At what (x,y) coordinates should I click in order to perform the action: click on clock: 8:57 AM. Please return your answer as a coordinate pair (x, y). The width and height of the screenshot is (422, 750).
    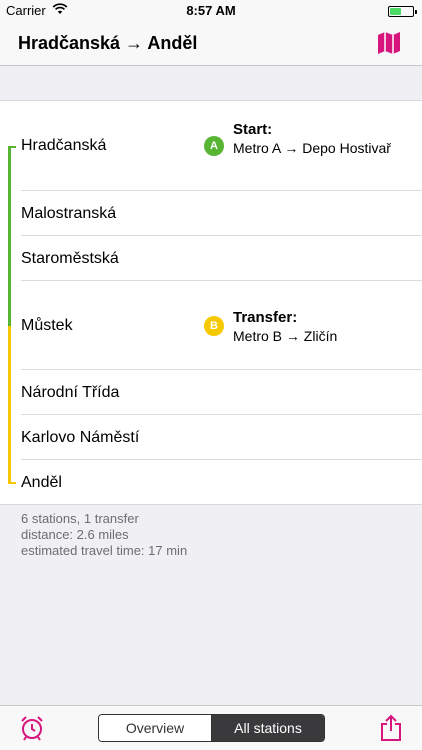
    Looking at the image, I should click on (211, 10).